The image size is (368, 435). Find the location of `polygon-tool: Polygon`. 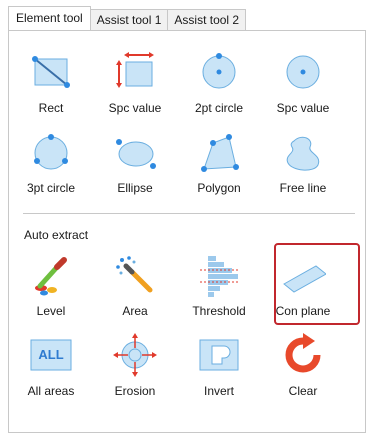

polygon-tool: Polygon is located at coordinates (219, 165).